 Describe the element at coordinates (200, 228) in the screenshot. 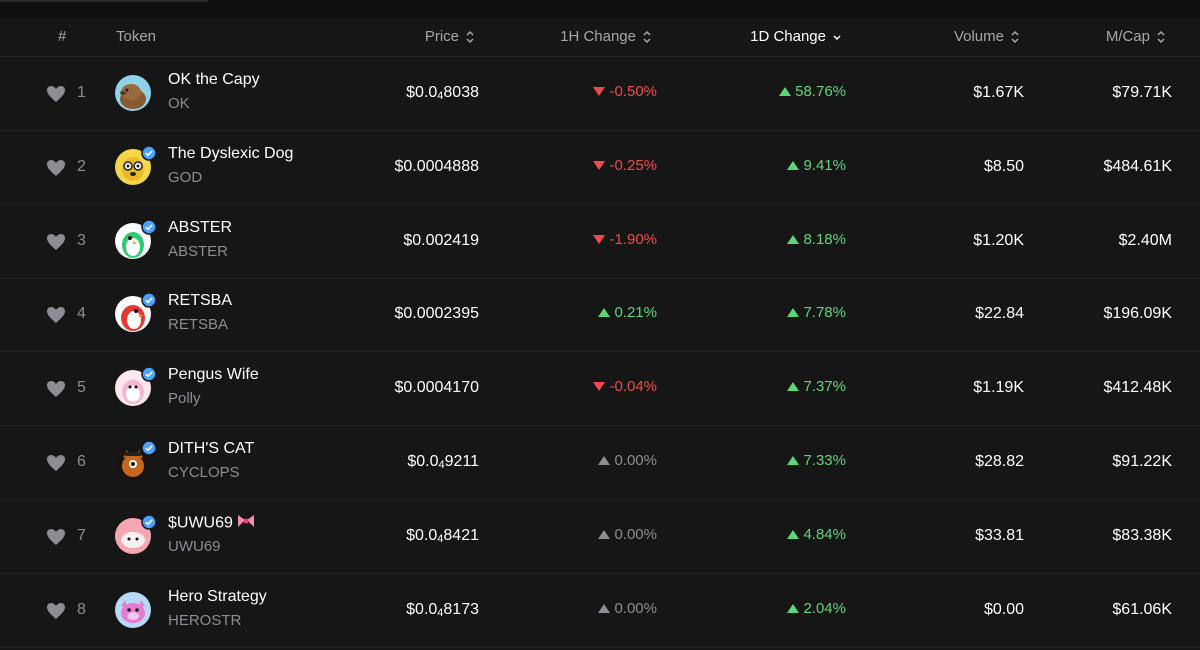

I see `token-name: ABSTER` at that location.